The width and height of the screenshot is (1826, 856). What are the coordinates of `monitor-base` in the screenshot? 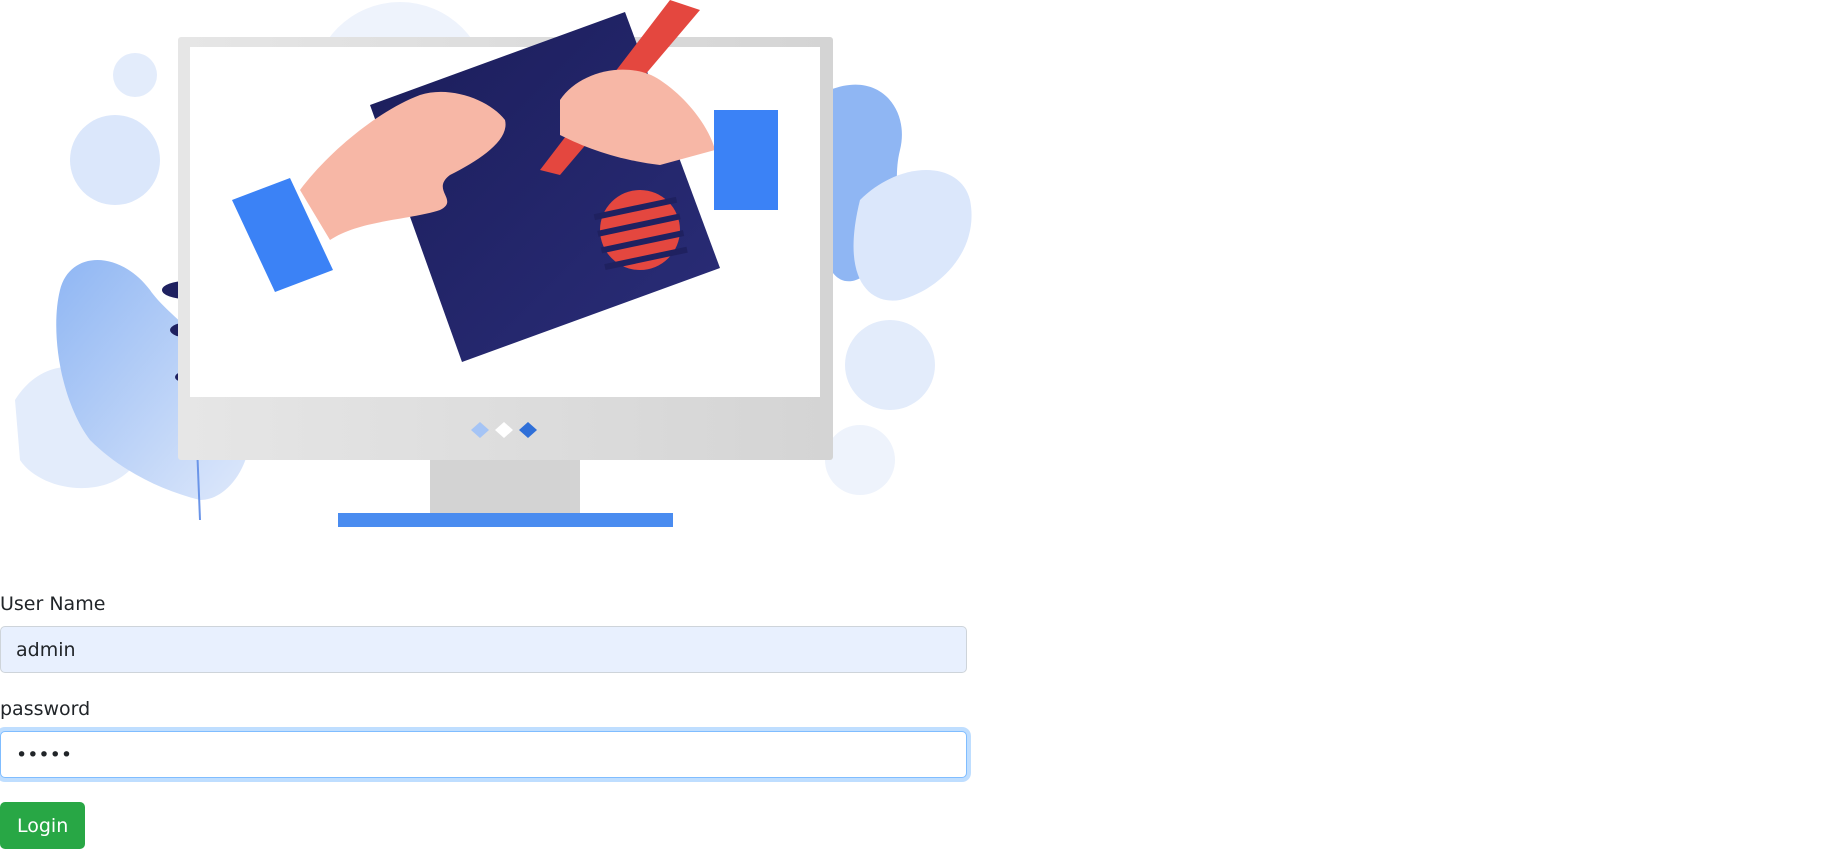 It's located at (505, 520).